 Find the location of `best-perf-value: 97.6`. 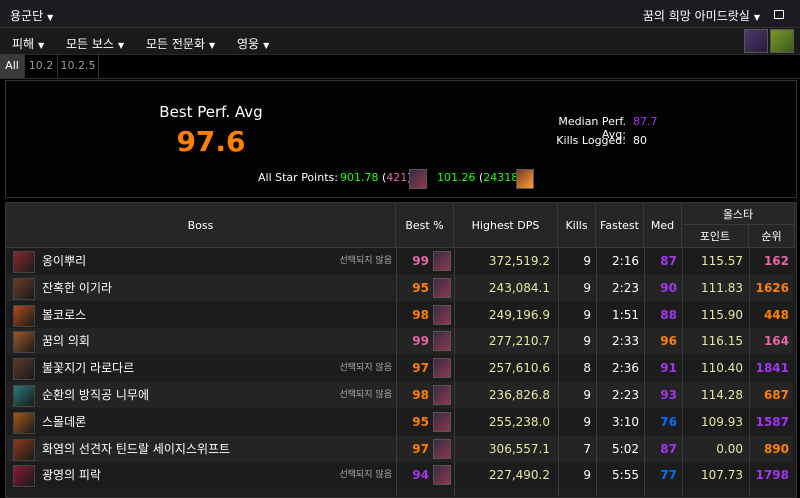

best-perf-value: 97.6 is located at coordinates (211, 141).